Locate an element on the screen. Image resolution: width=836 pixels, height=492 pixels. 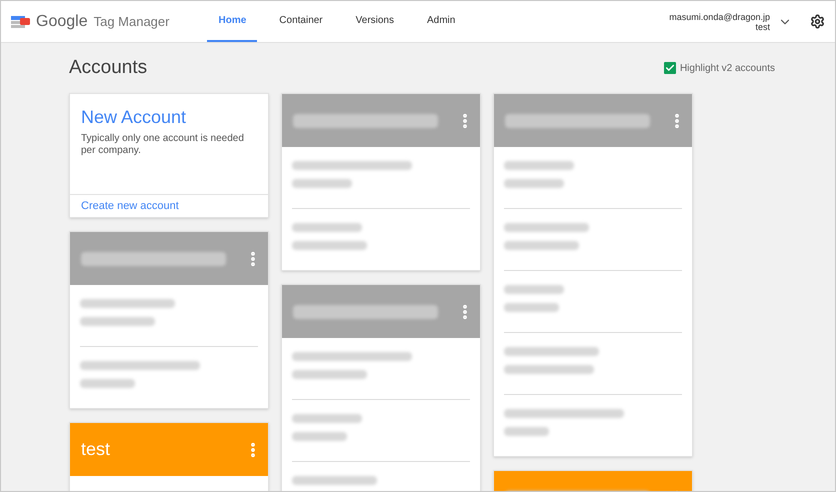
checkbox-label: Highlight v2 accounts is located at coordinates (727, 69).